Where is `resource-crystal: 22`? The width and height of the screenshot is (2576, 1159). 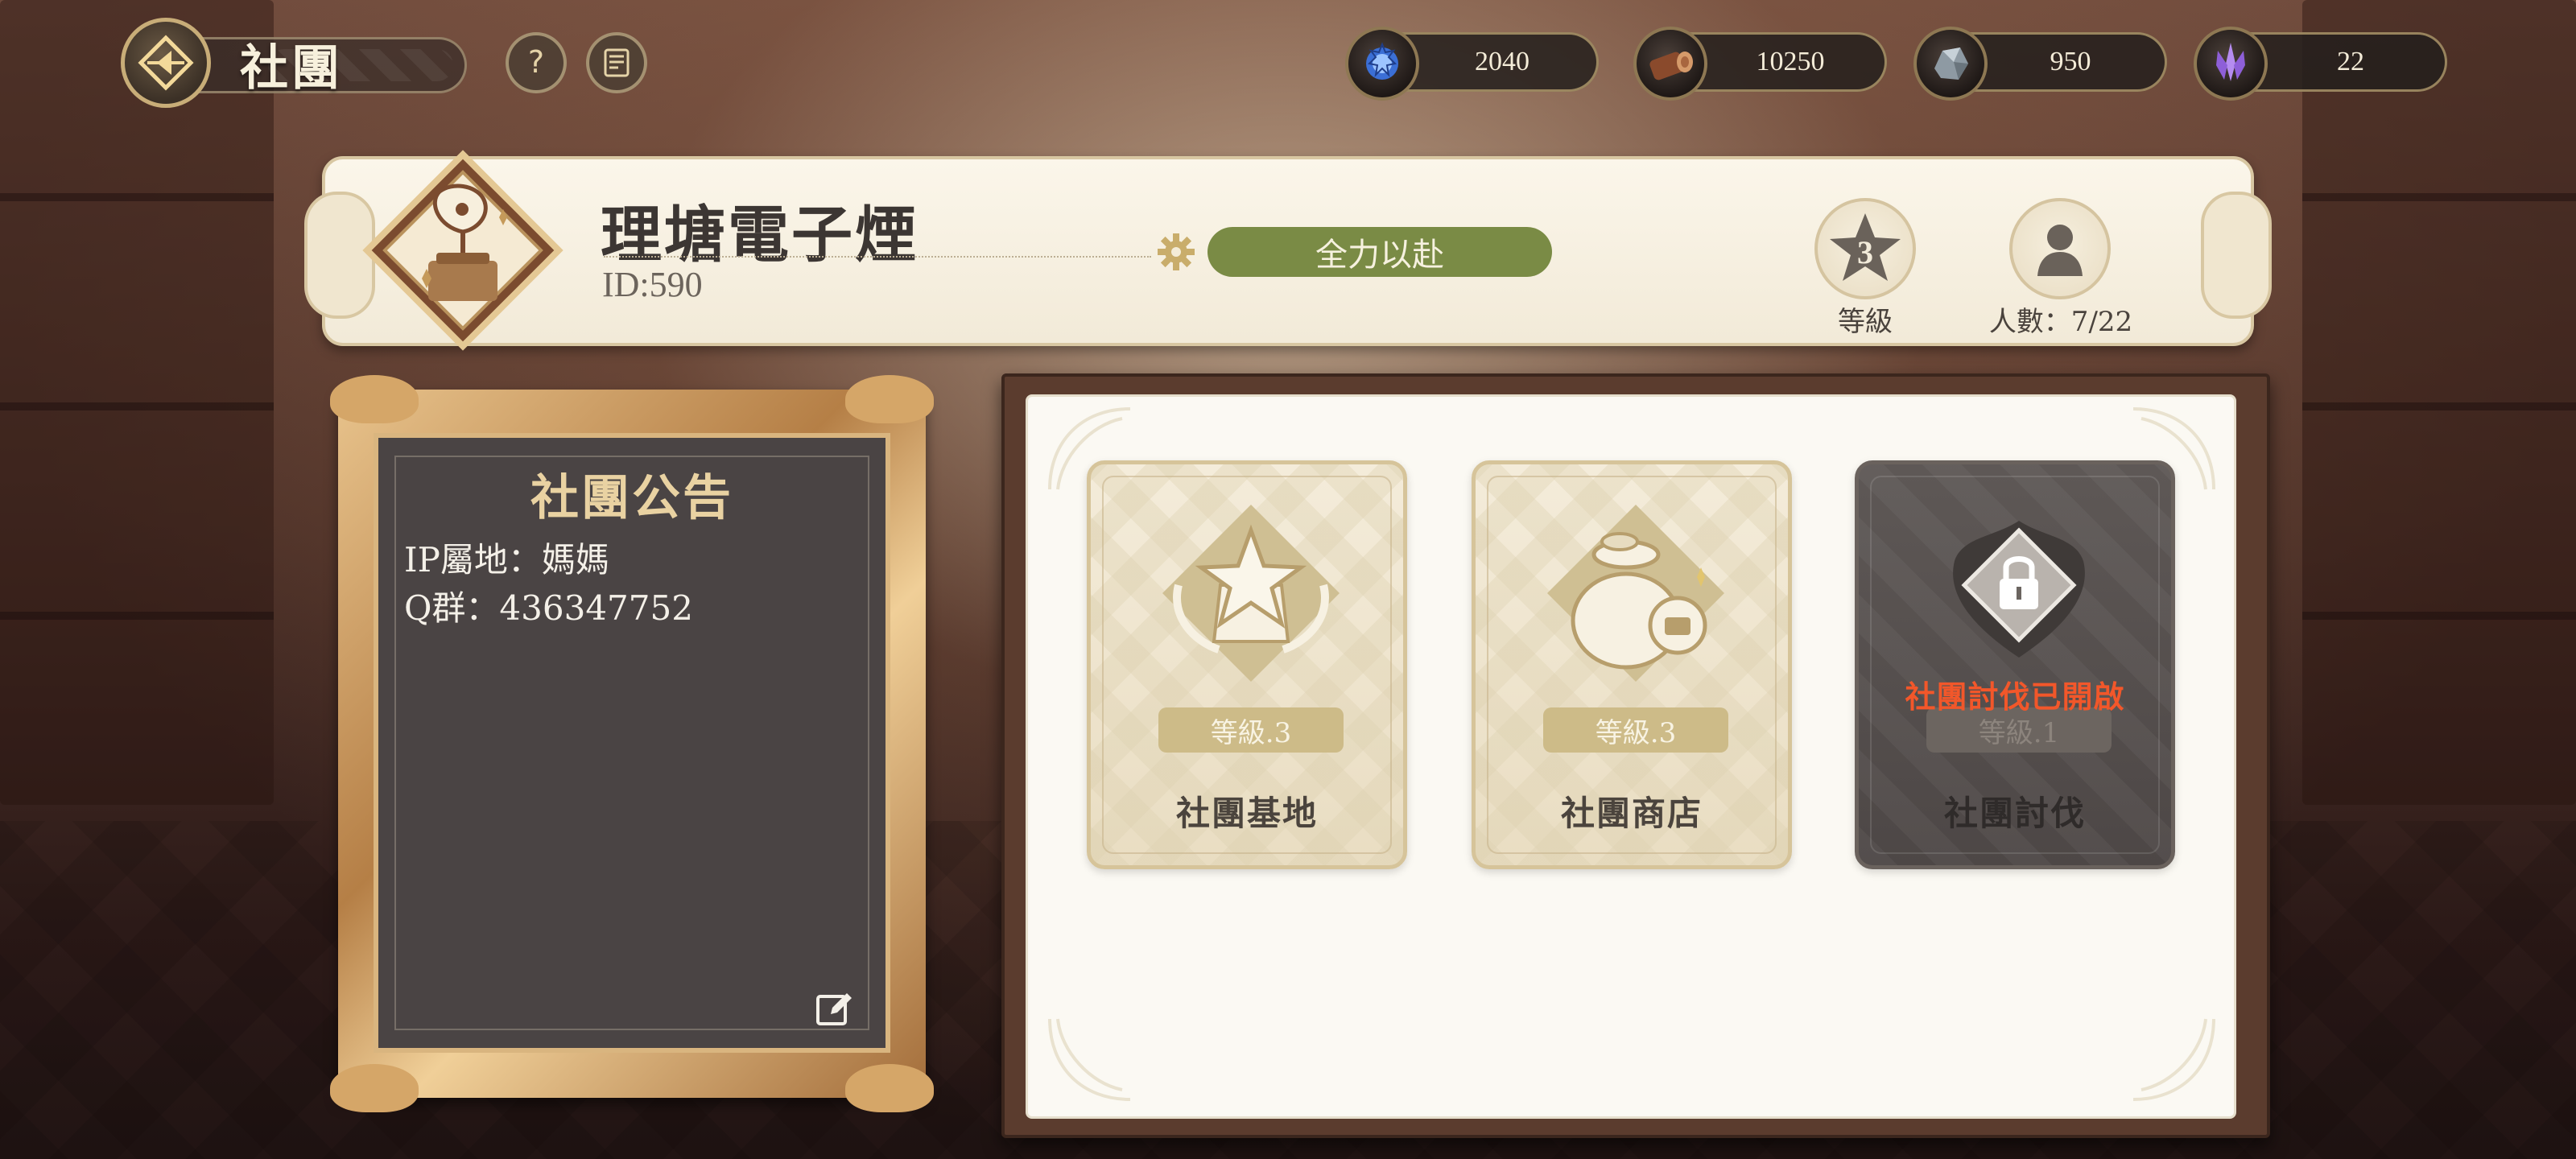 resource-crystal: 22 is located at coordinates (2320, 64).